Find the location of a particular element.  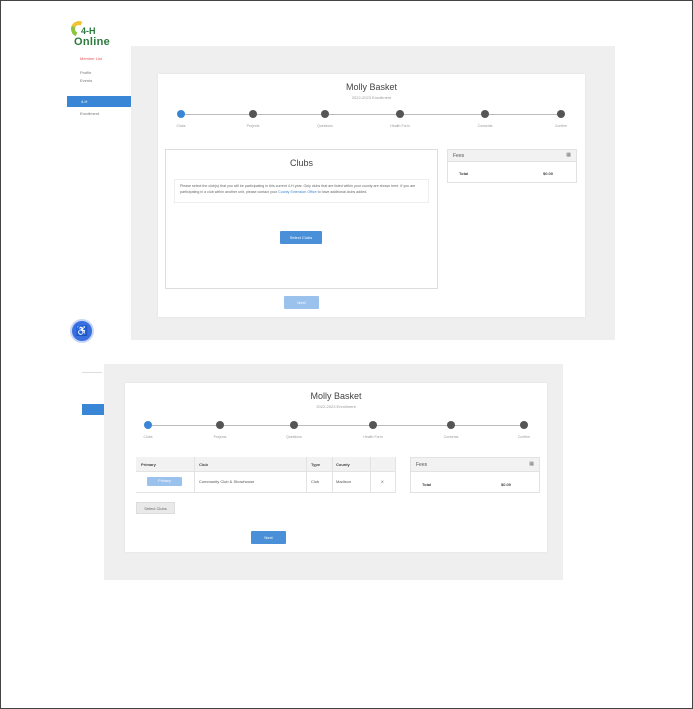

row-divider is located at coordinates (266, 492).